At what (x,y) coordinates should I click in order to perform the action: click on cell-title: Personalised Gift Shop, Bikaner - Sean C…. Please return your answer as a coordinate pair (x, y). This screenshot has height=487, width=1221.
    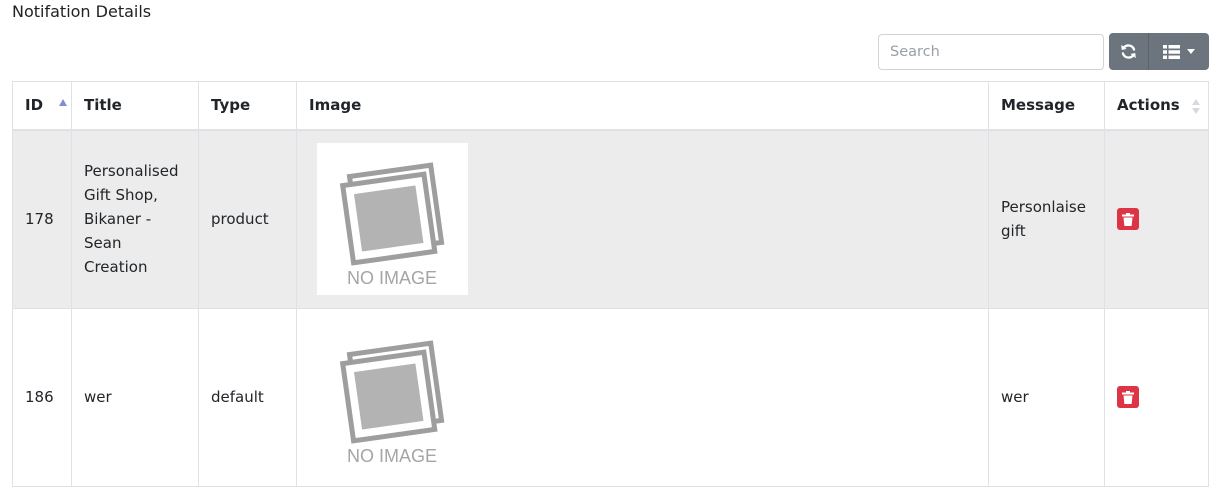
    Looking at the image, I should click on (135, 219).